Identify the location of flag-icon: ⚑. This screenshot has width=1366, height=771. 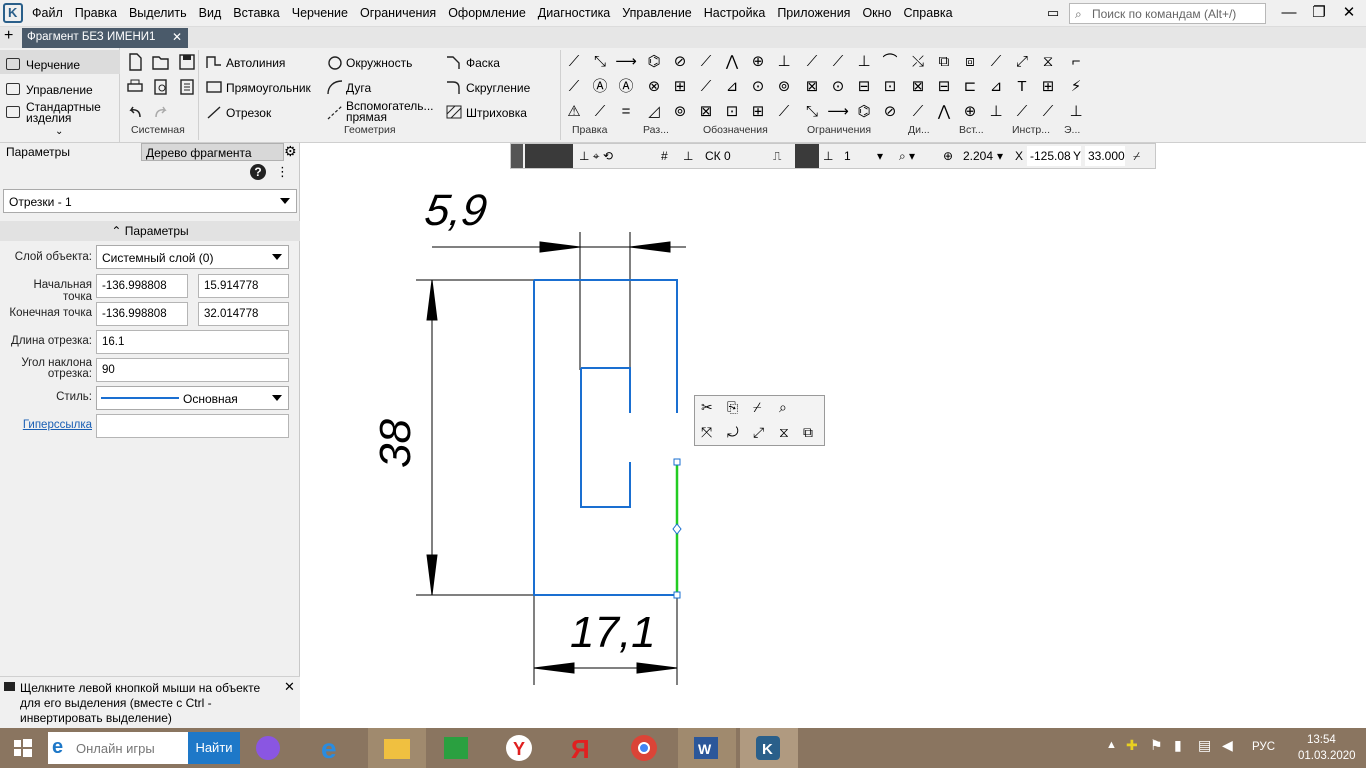
(1156, 745).